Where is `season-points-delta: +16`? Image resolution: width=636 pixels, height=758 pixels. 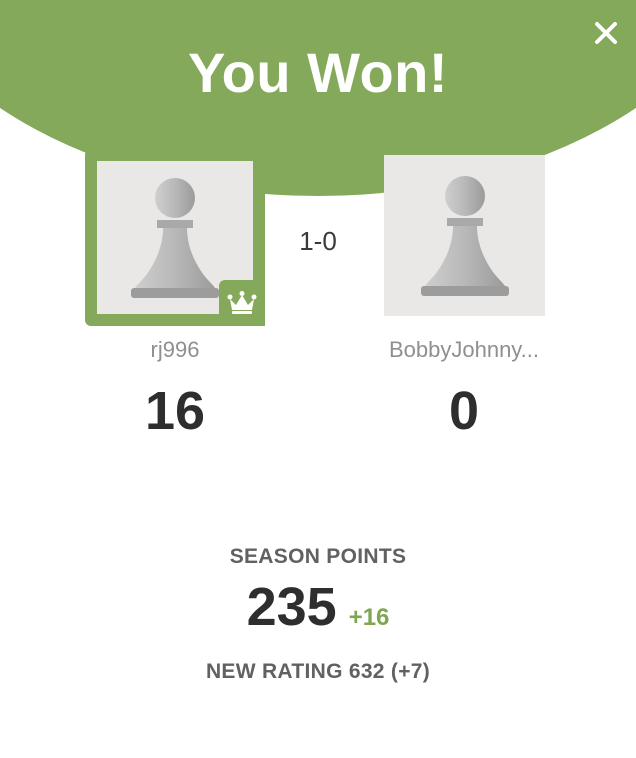 season-points-delta: +16 is located at coordinates (369, 617).